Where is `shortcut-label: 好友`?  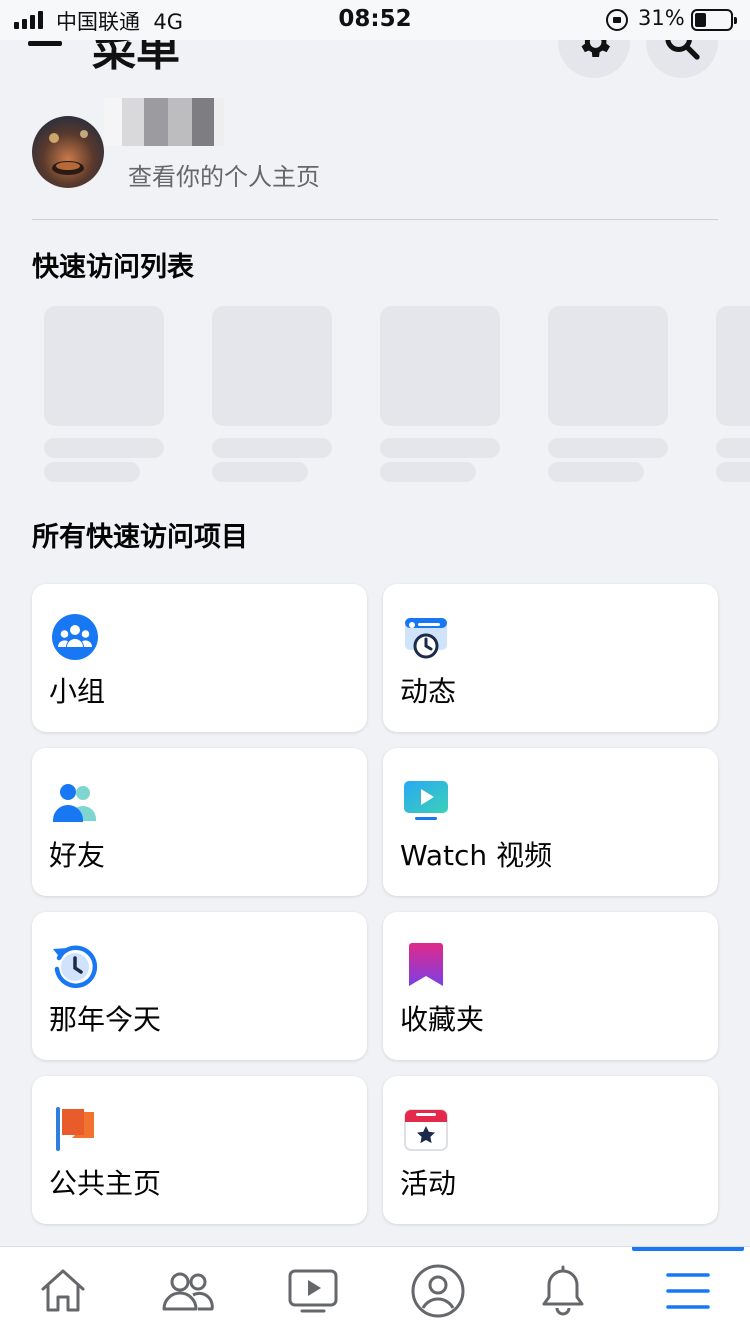 shortcut-label: 好友 is located at coordinates (77, 855).